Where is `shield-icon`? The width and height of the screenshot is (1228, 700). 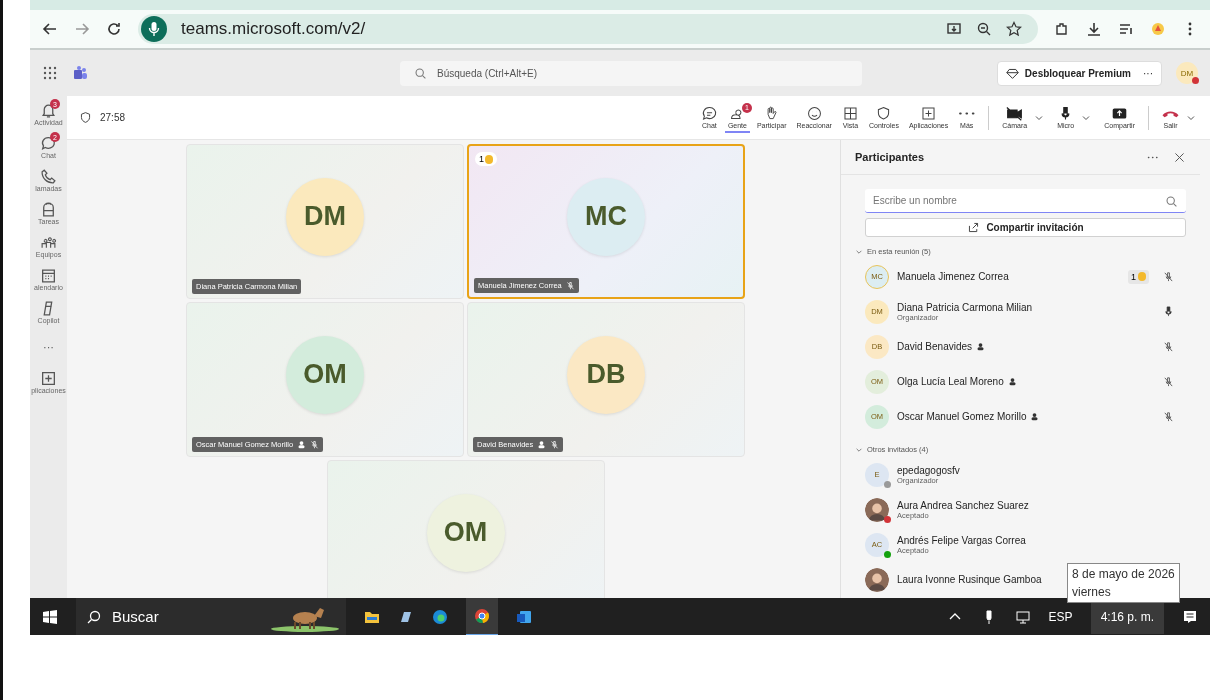 shield-icon is located at coordinates (85, 117).